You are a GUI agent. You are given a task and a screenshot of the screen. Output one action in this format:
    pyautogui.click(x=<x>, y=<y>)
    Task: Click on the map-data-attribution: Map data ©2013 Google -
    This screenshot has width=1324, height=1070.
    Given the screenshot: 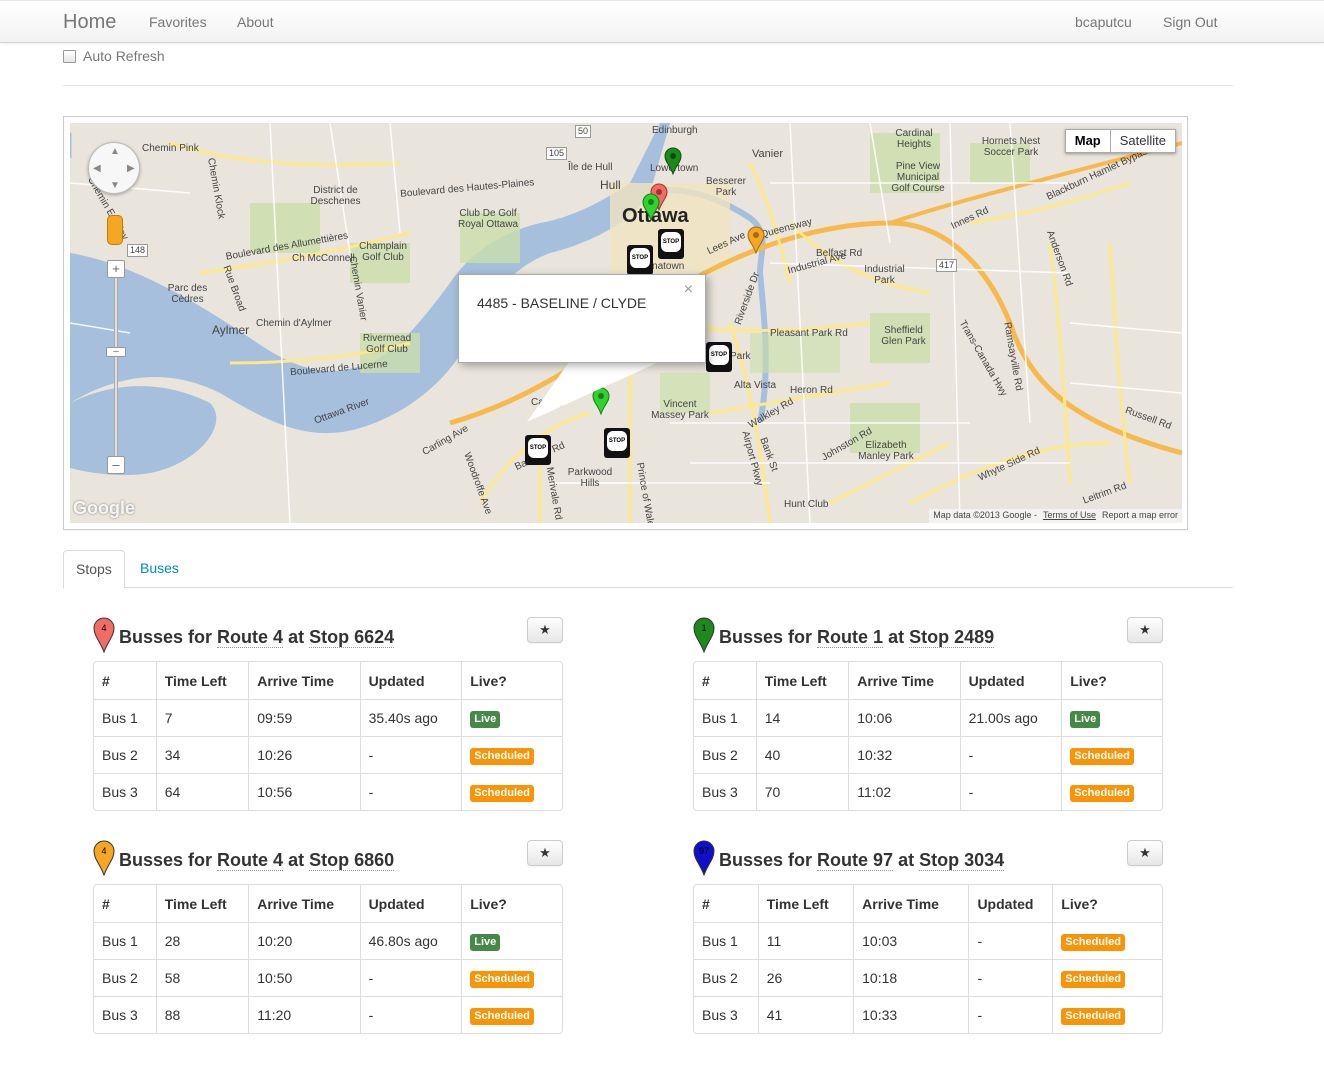 What is the action you would take?
    pyautogui.click(x=985, y=515)
    